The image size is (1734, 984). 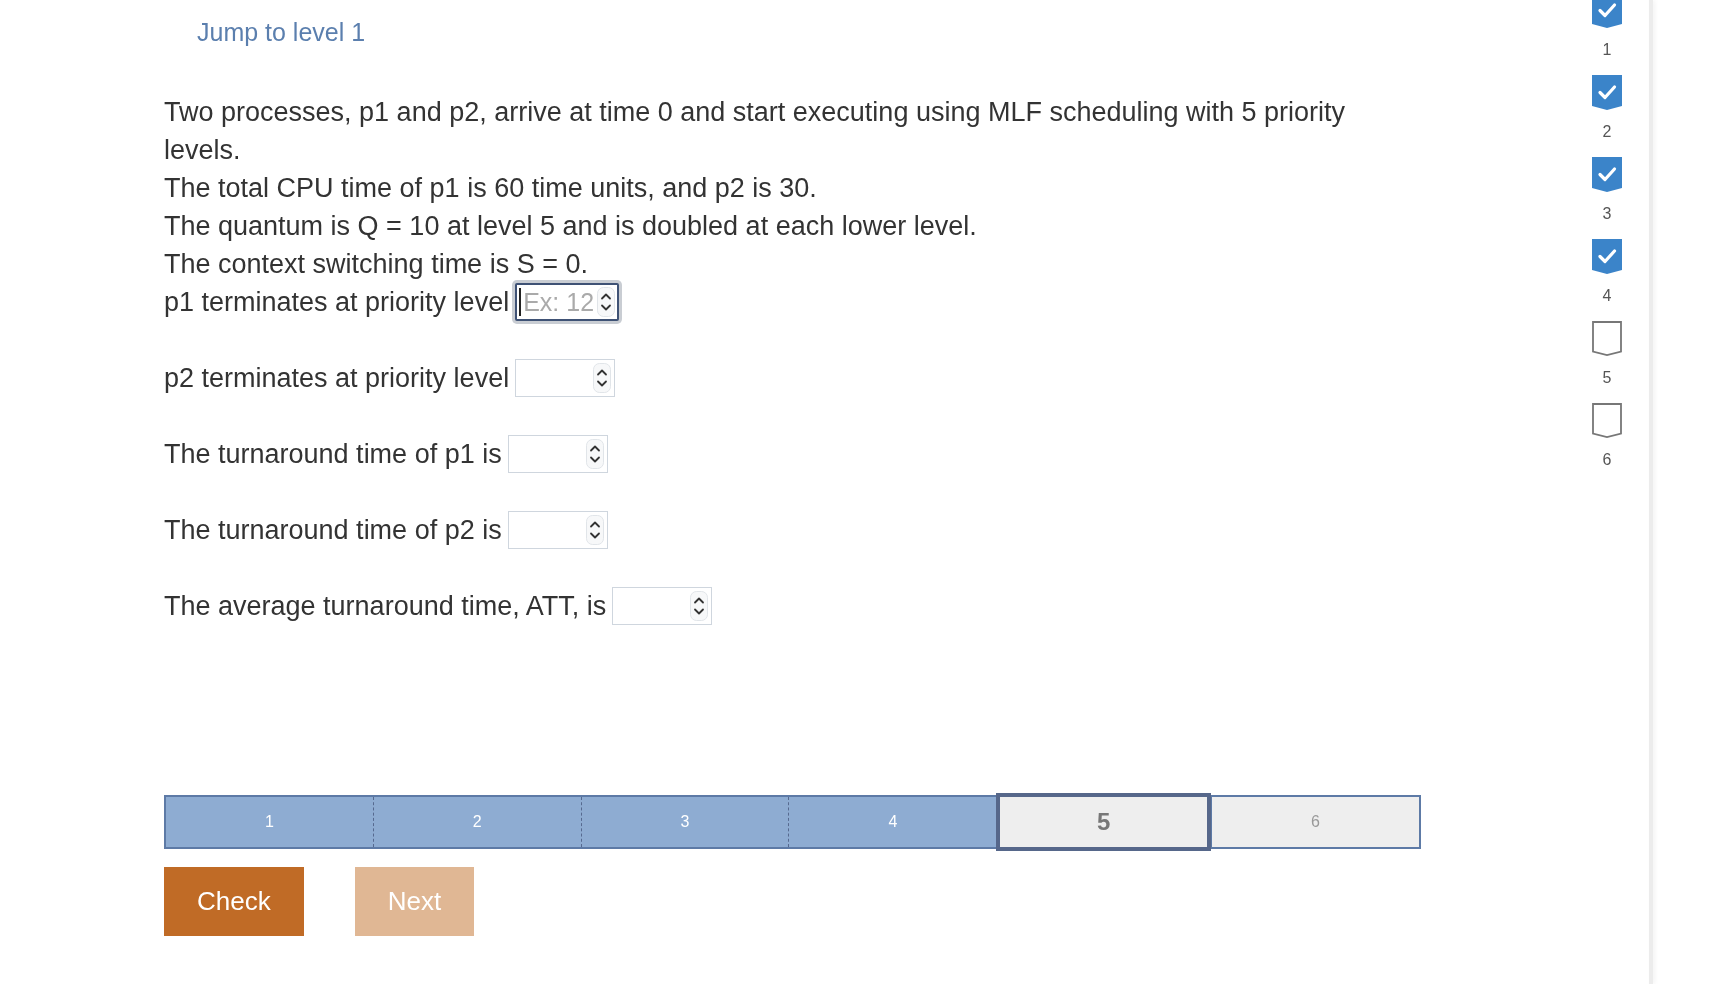 What do you see at coordinates (337, 302) in the screenshot?
I see `field-label: p1 terminates at priority level` at bounding box center [337, 302].